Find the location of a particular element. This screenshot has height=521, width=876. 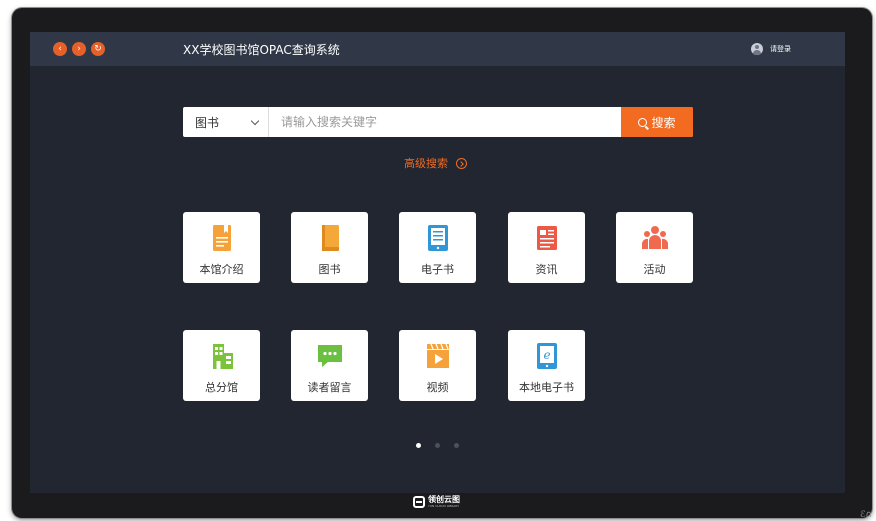

tile-local-ebooks: e 本地电子书 is located at coordinates (546, 365).